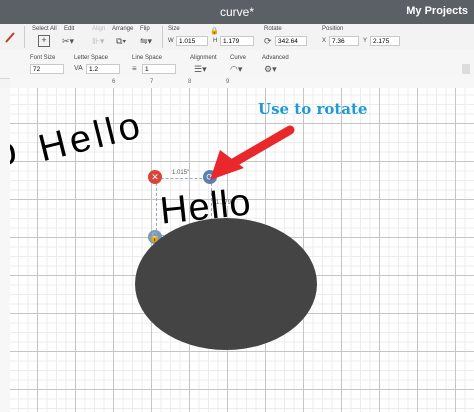  What do you see at coordinates (155, 177) in the screenshot?
I see `delete-handle: ✕` at bounding box center [155, 177].